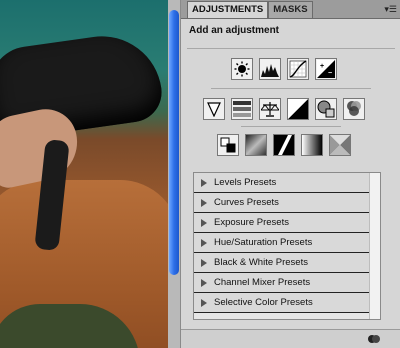 This screenshot has width=400, height=348. Describe the element at coordinates (214, 109) in the screenshot. I see `vibrance-icon` at that location.